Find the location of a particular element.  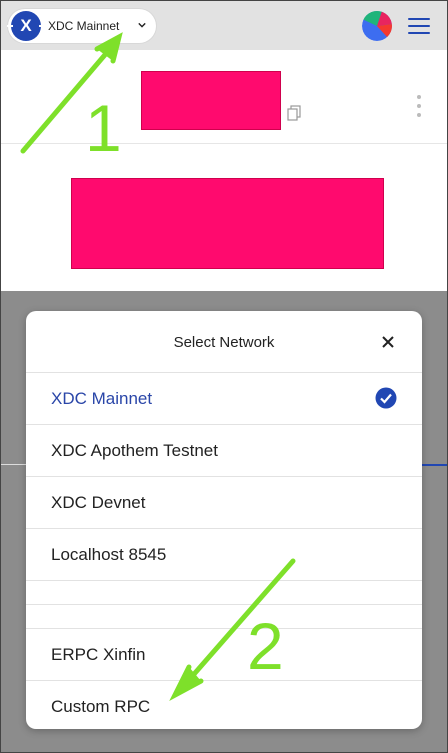

tab-indicator is located at coordinates (434, 465).